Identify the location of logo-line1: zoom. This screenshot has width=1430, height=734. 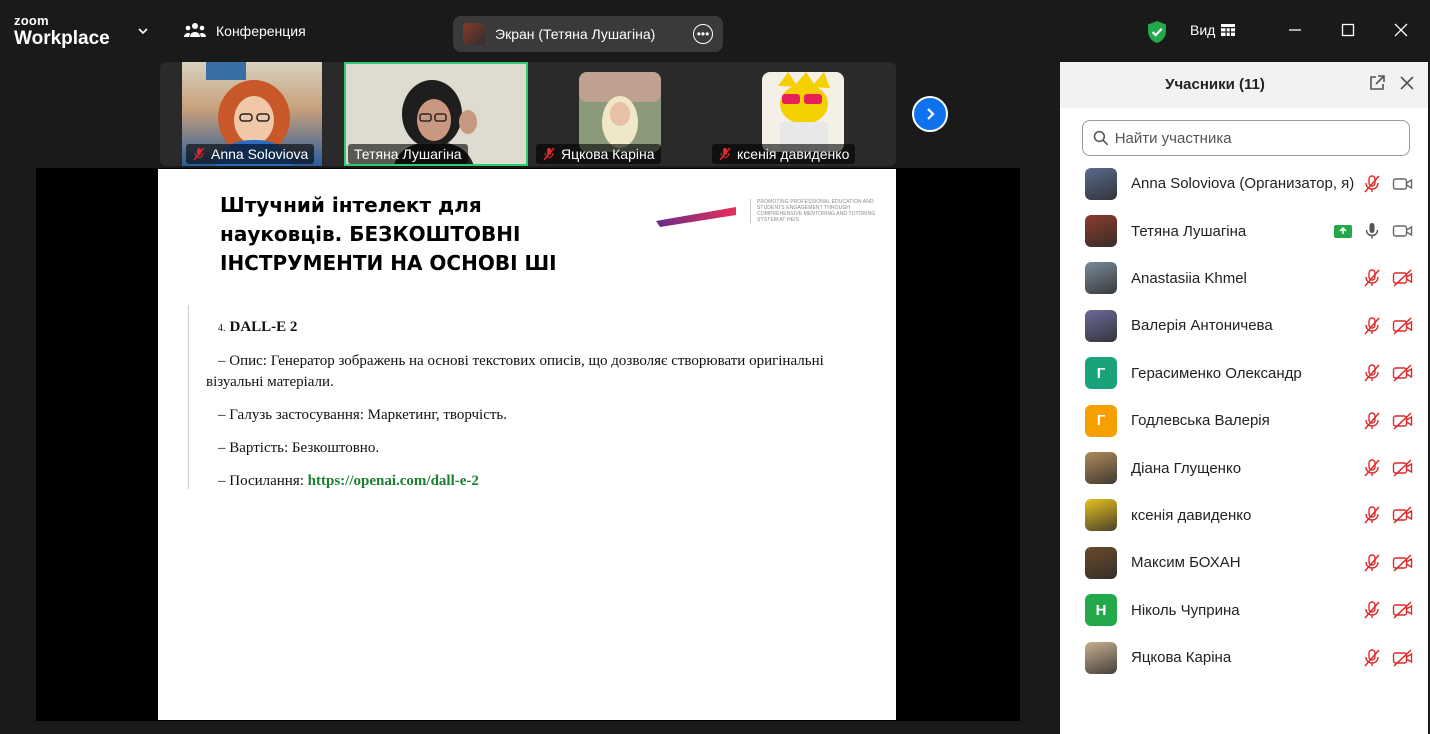
(31, 20).